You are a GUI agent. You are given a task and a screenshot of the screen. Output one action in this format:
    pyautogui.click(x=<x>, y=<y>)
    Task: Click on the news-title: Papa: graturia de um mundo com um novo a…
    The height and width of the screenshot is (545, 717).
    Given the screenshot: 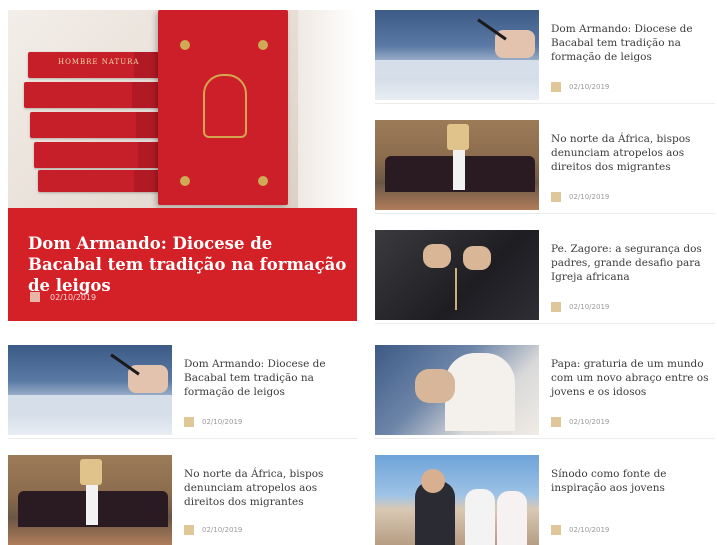 What is the action you would take?
    pyautogui.click(x=630, y=378)
    